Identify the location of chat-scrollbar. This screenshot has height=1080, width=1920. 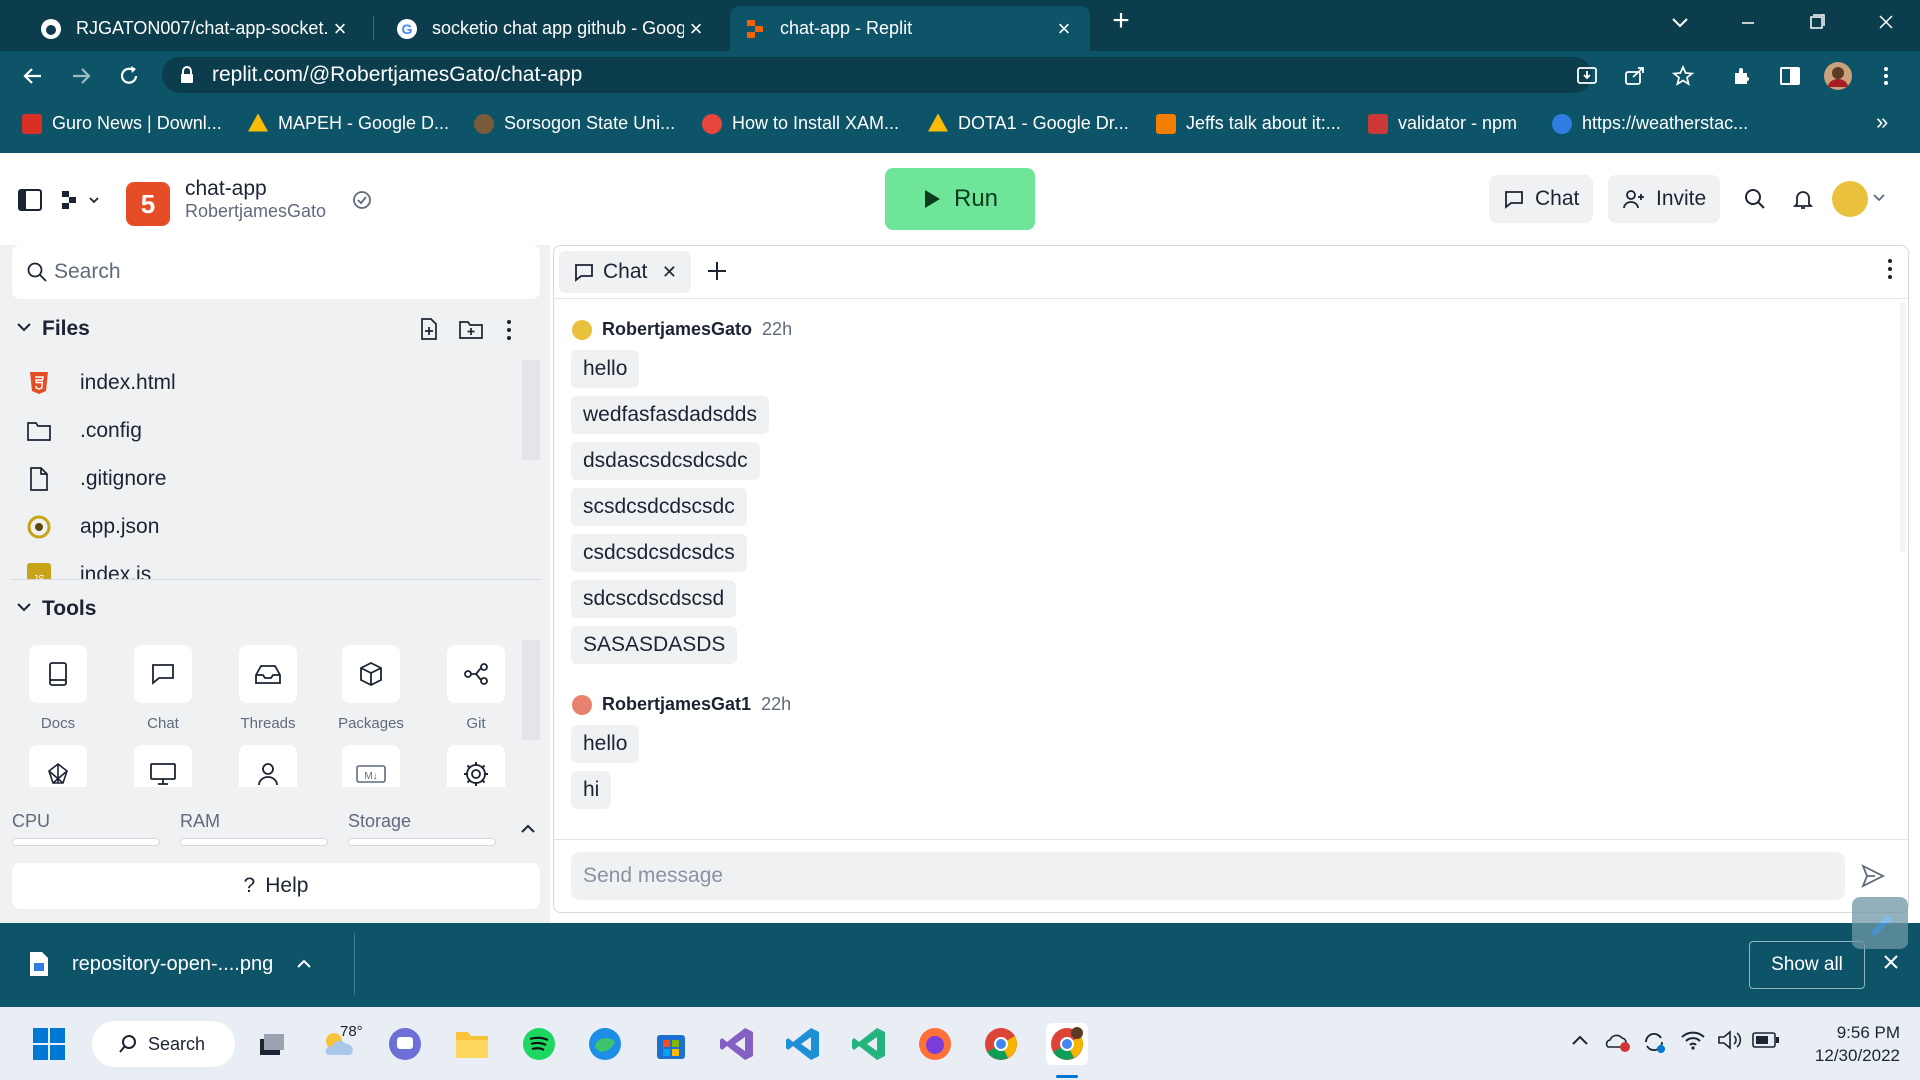
(1903, 427).